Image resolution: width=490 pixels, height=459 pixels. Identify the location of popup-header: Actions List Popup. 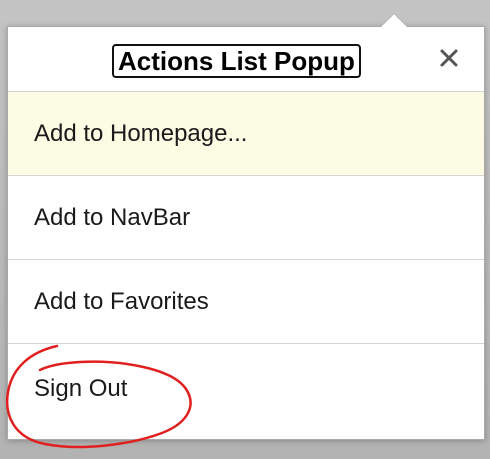
(246, 59).